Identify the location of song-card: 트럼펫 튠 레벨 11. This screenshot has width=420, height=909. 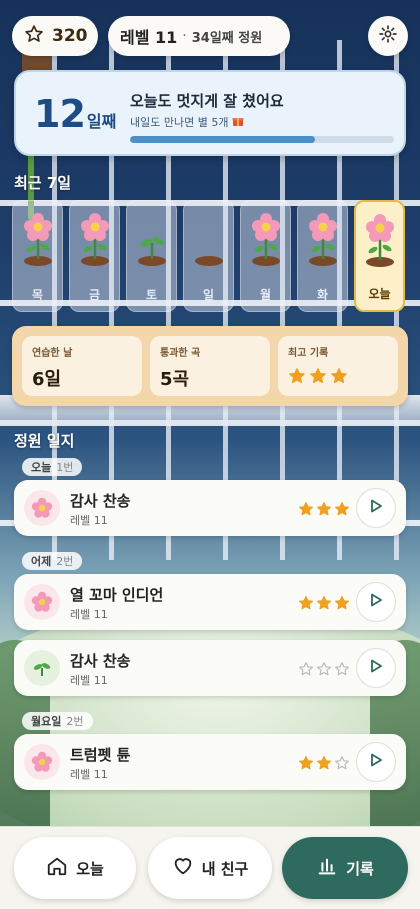
(210, 762).